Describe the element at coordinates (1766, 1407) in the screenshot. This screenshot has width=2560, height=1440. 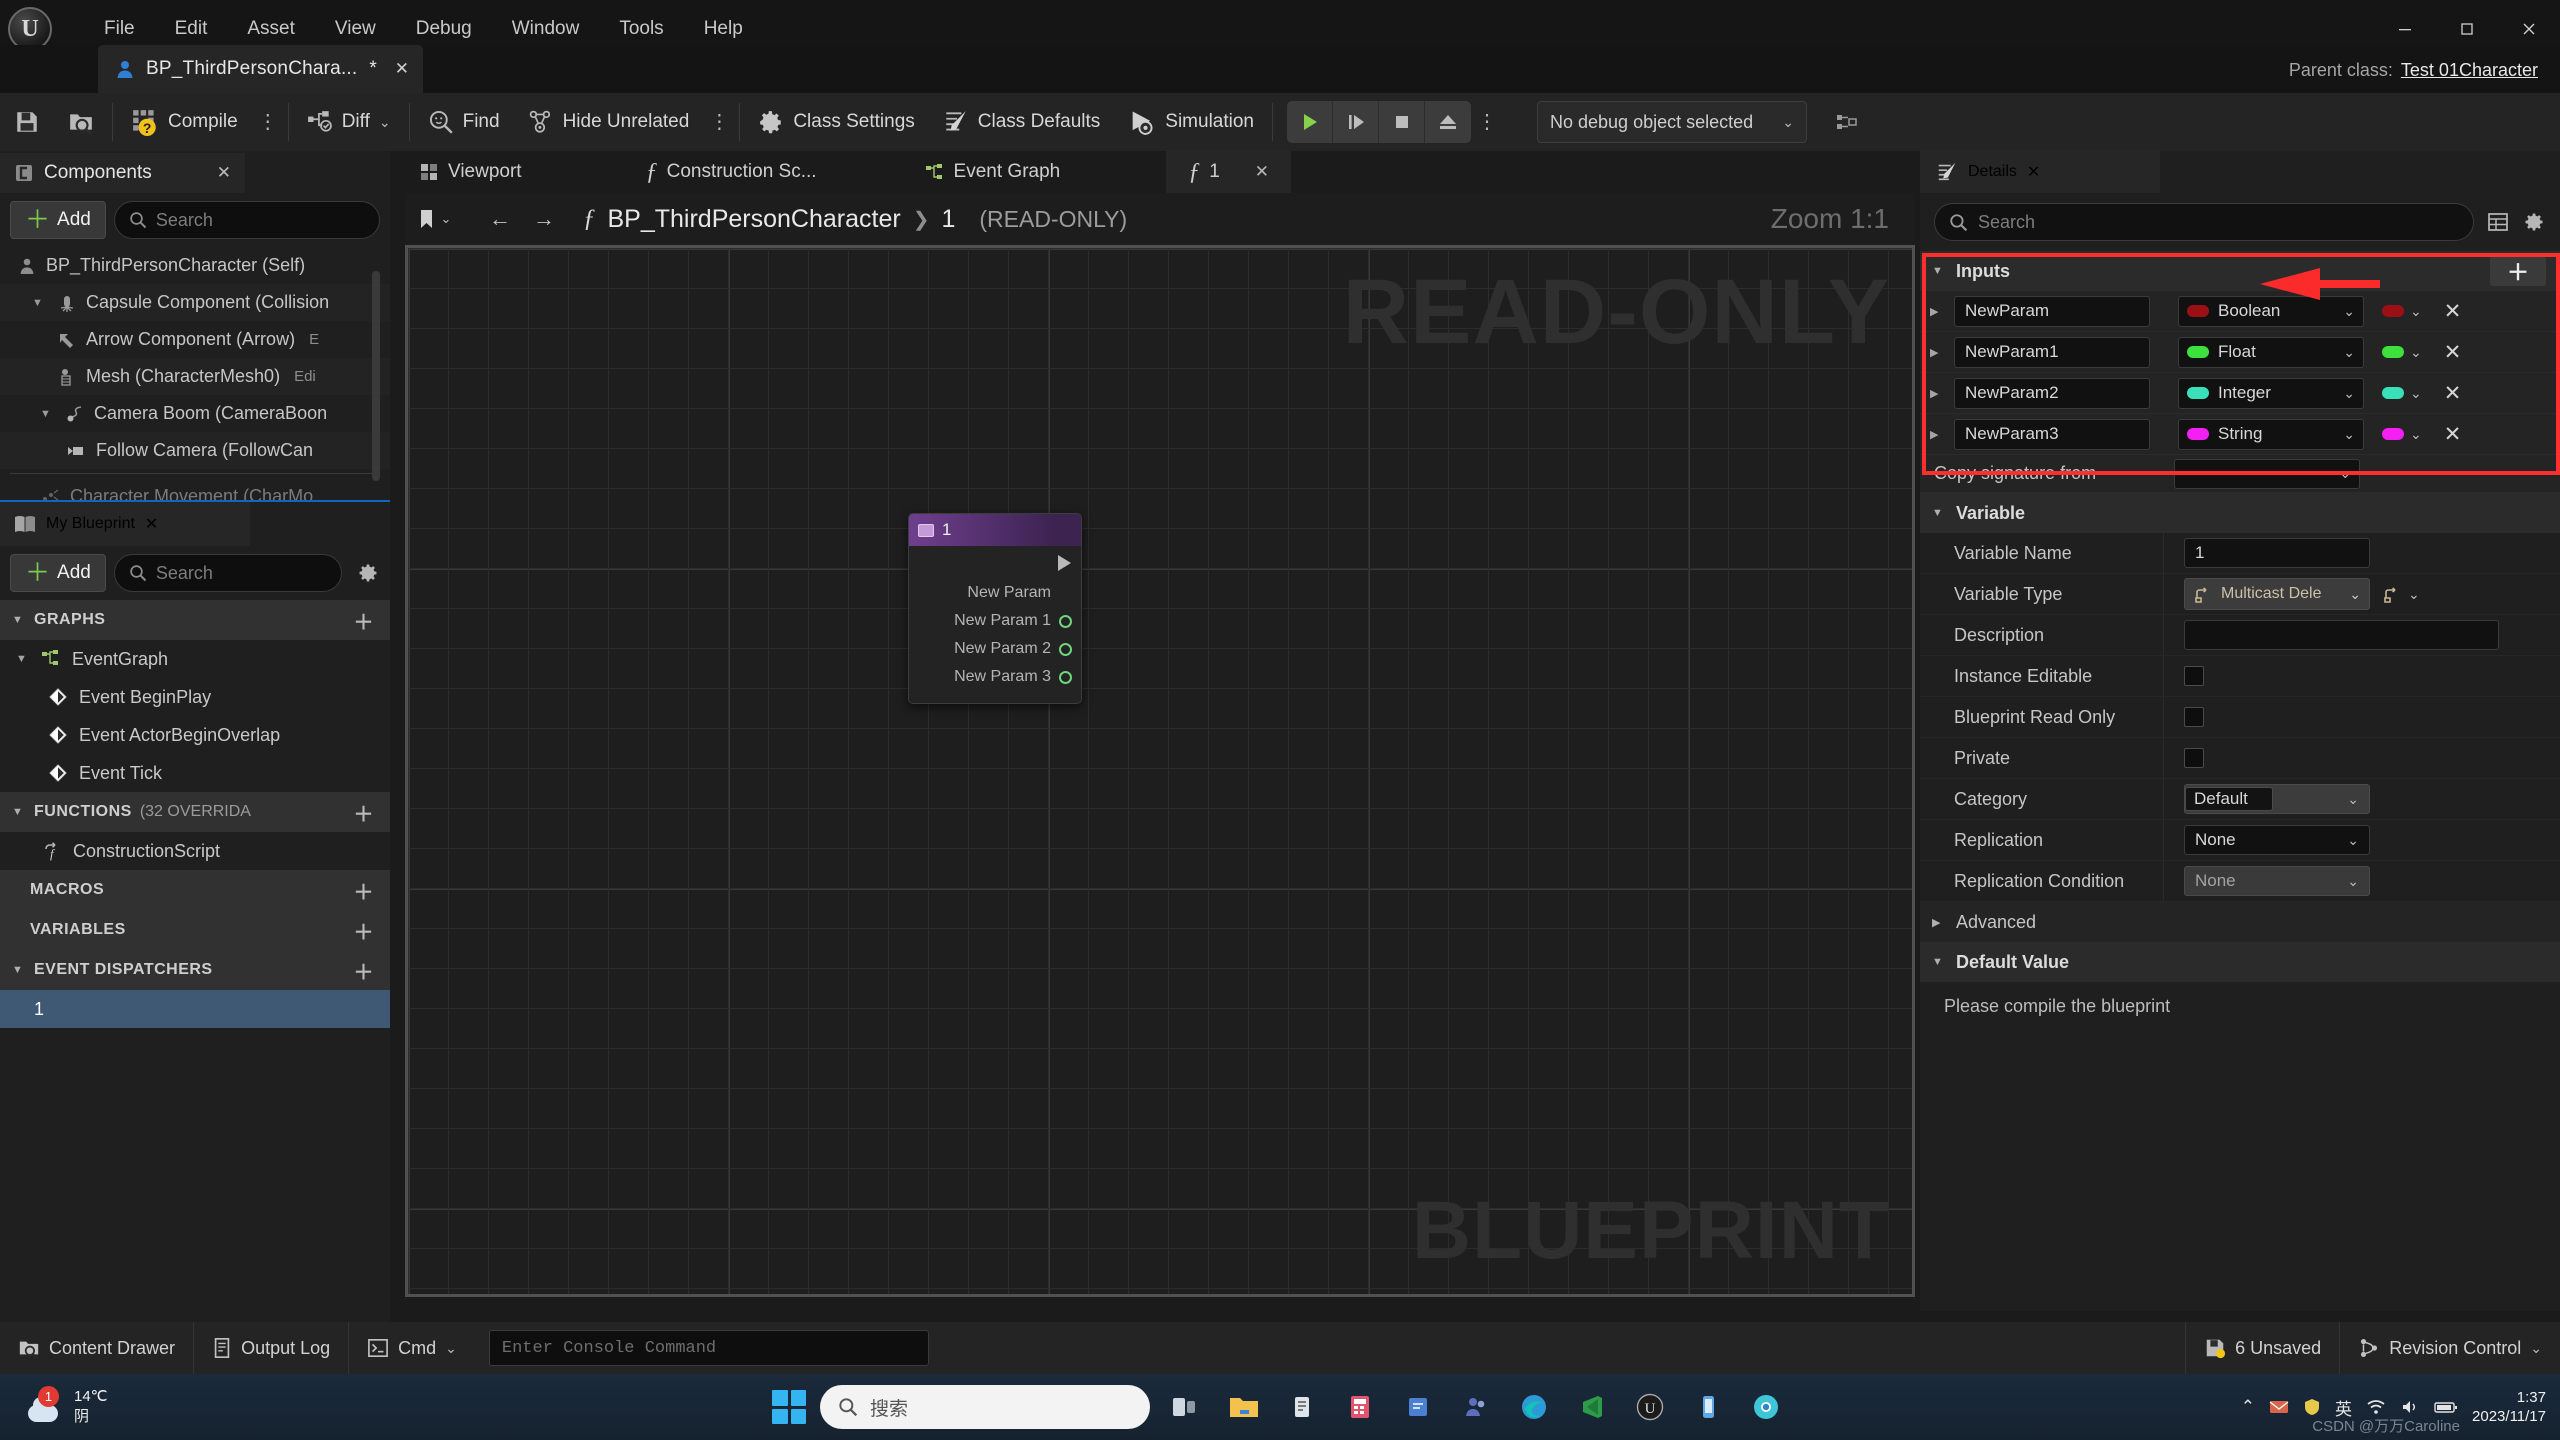
I see `chrome-icon` at that location.